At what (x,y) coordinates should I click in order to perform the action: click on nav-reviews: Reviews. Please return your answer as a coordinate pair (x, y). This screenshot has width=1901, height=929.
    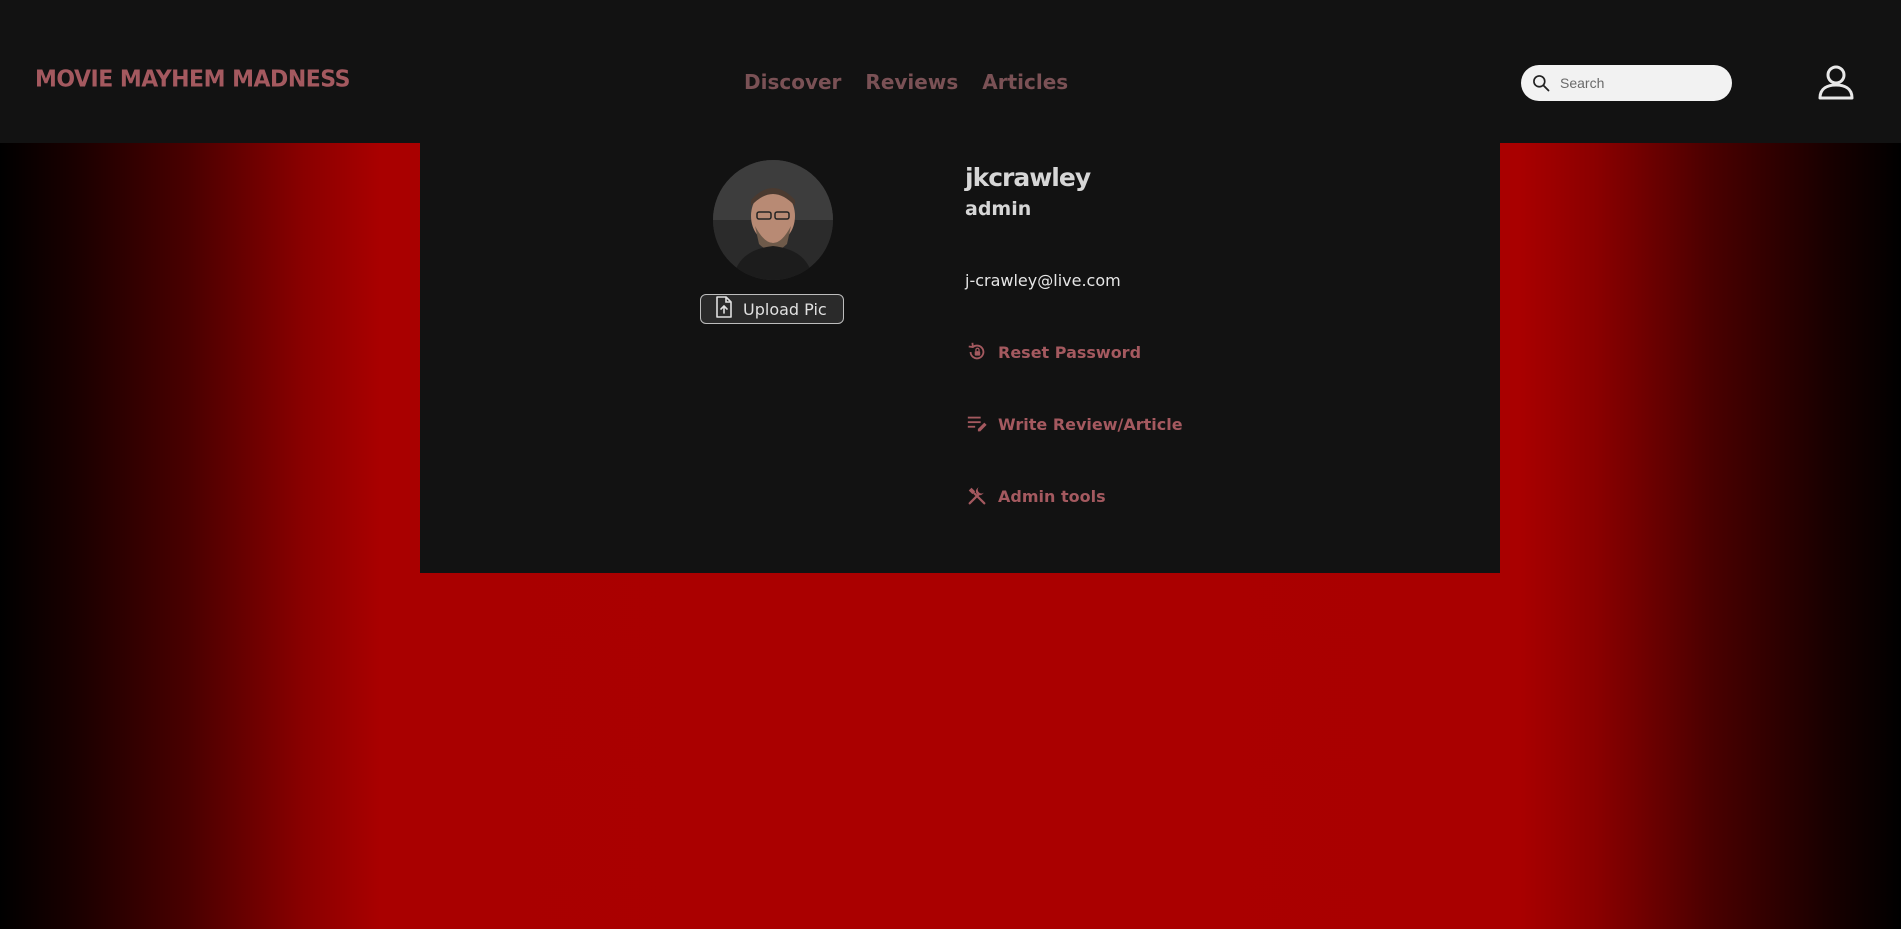
    Looking at the image, I should click on (911, 82).